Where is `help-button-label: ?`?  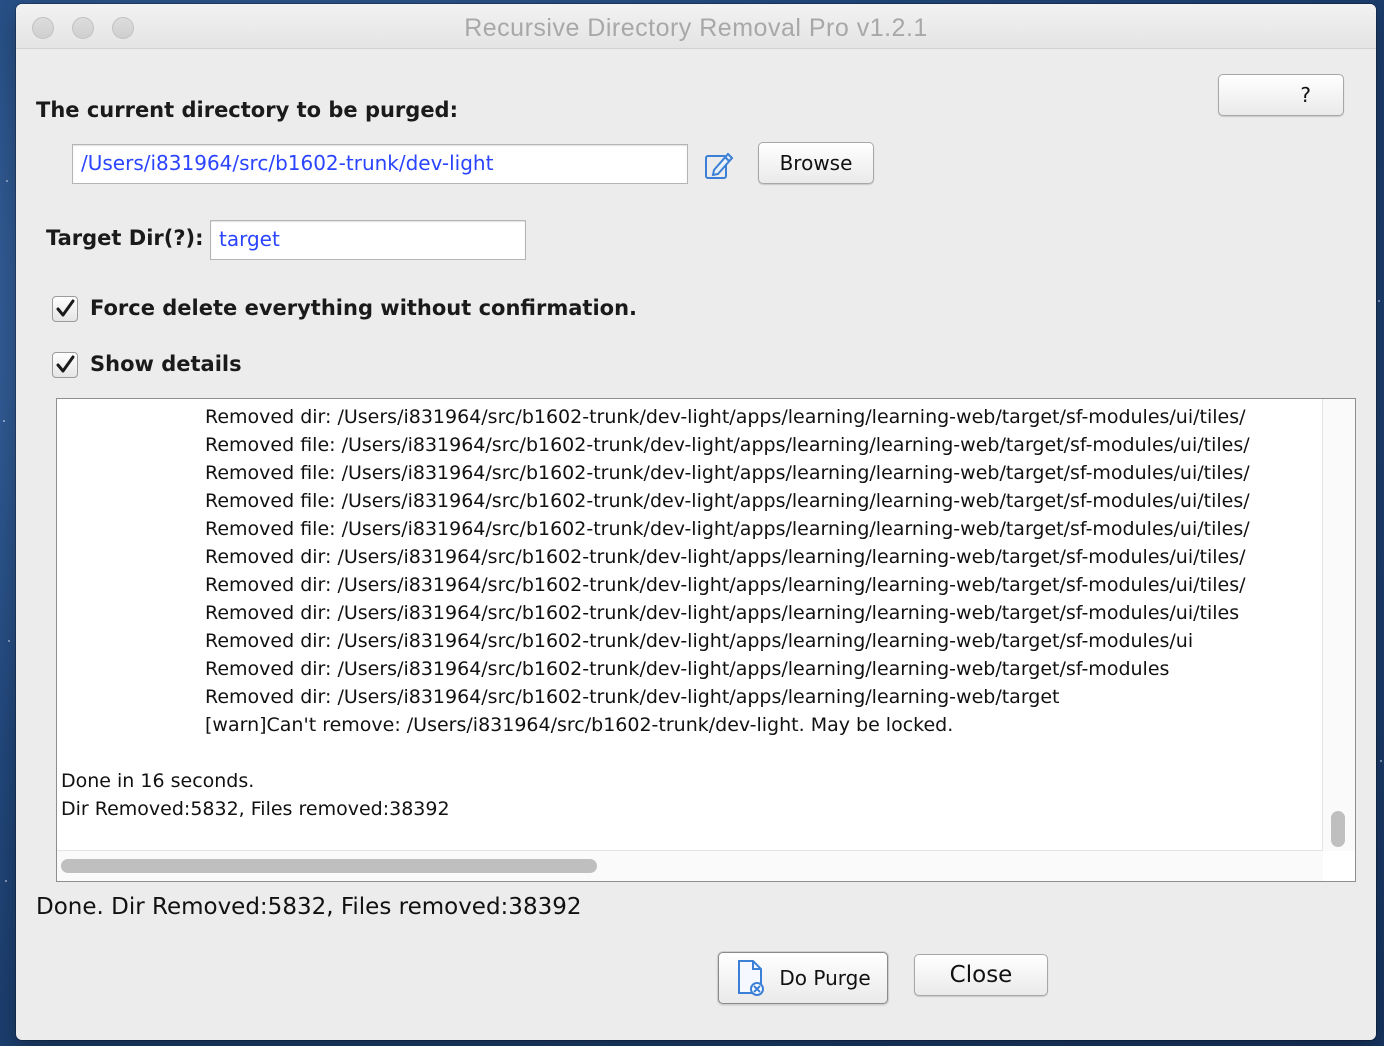
help-button-label: ? is located at coordinates (1305, 95).